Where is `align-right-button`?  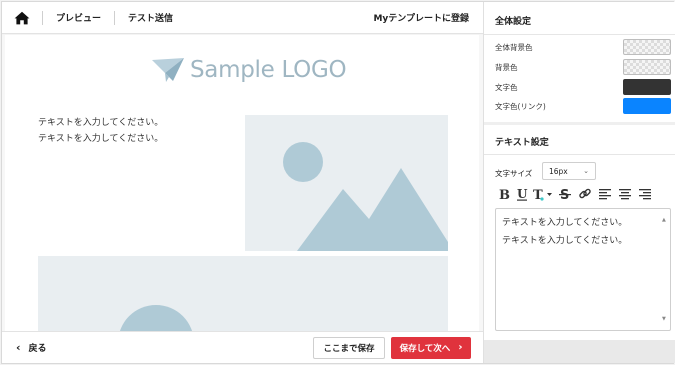
align-right-button is located at coordinates (645, 194).